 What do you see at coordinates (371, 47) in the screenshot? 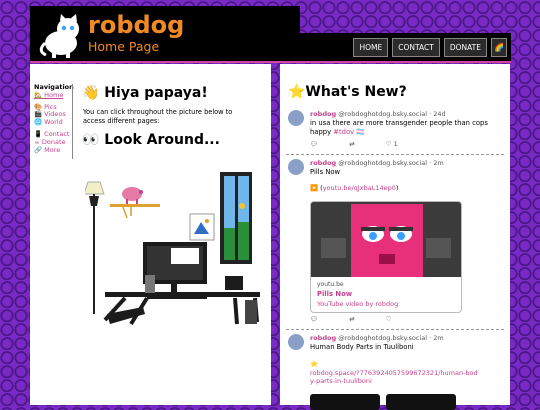
I see `home-button: HOME` at bounding box center [371, 47].